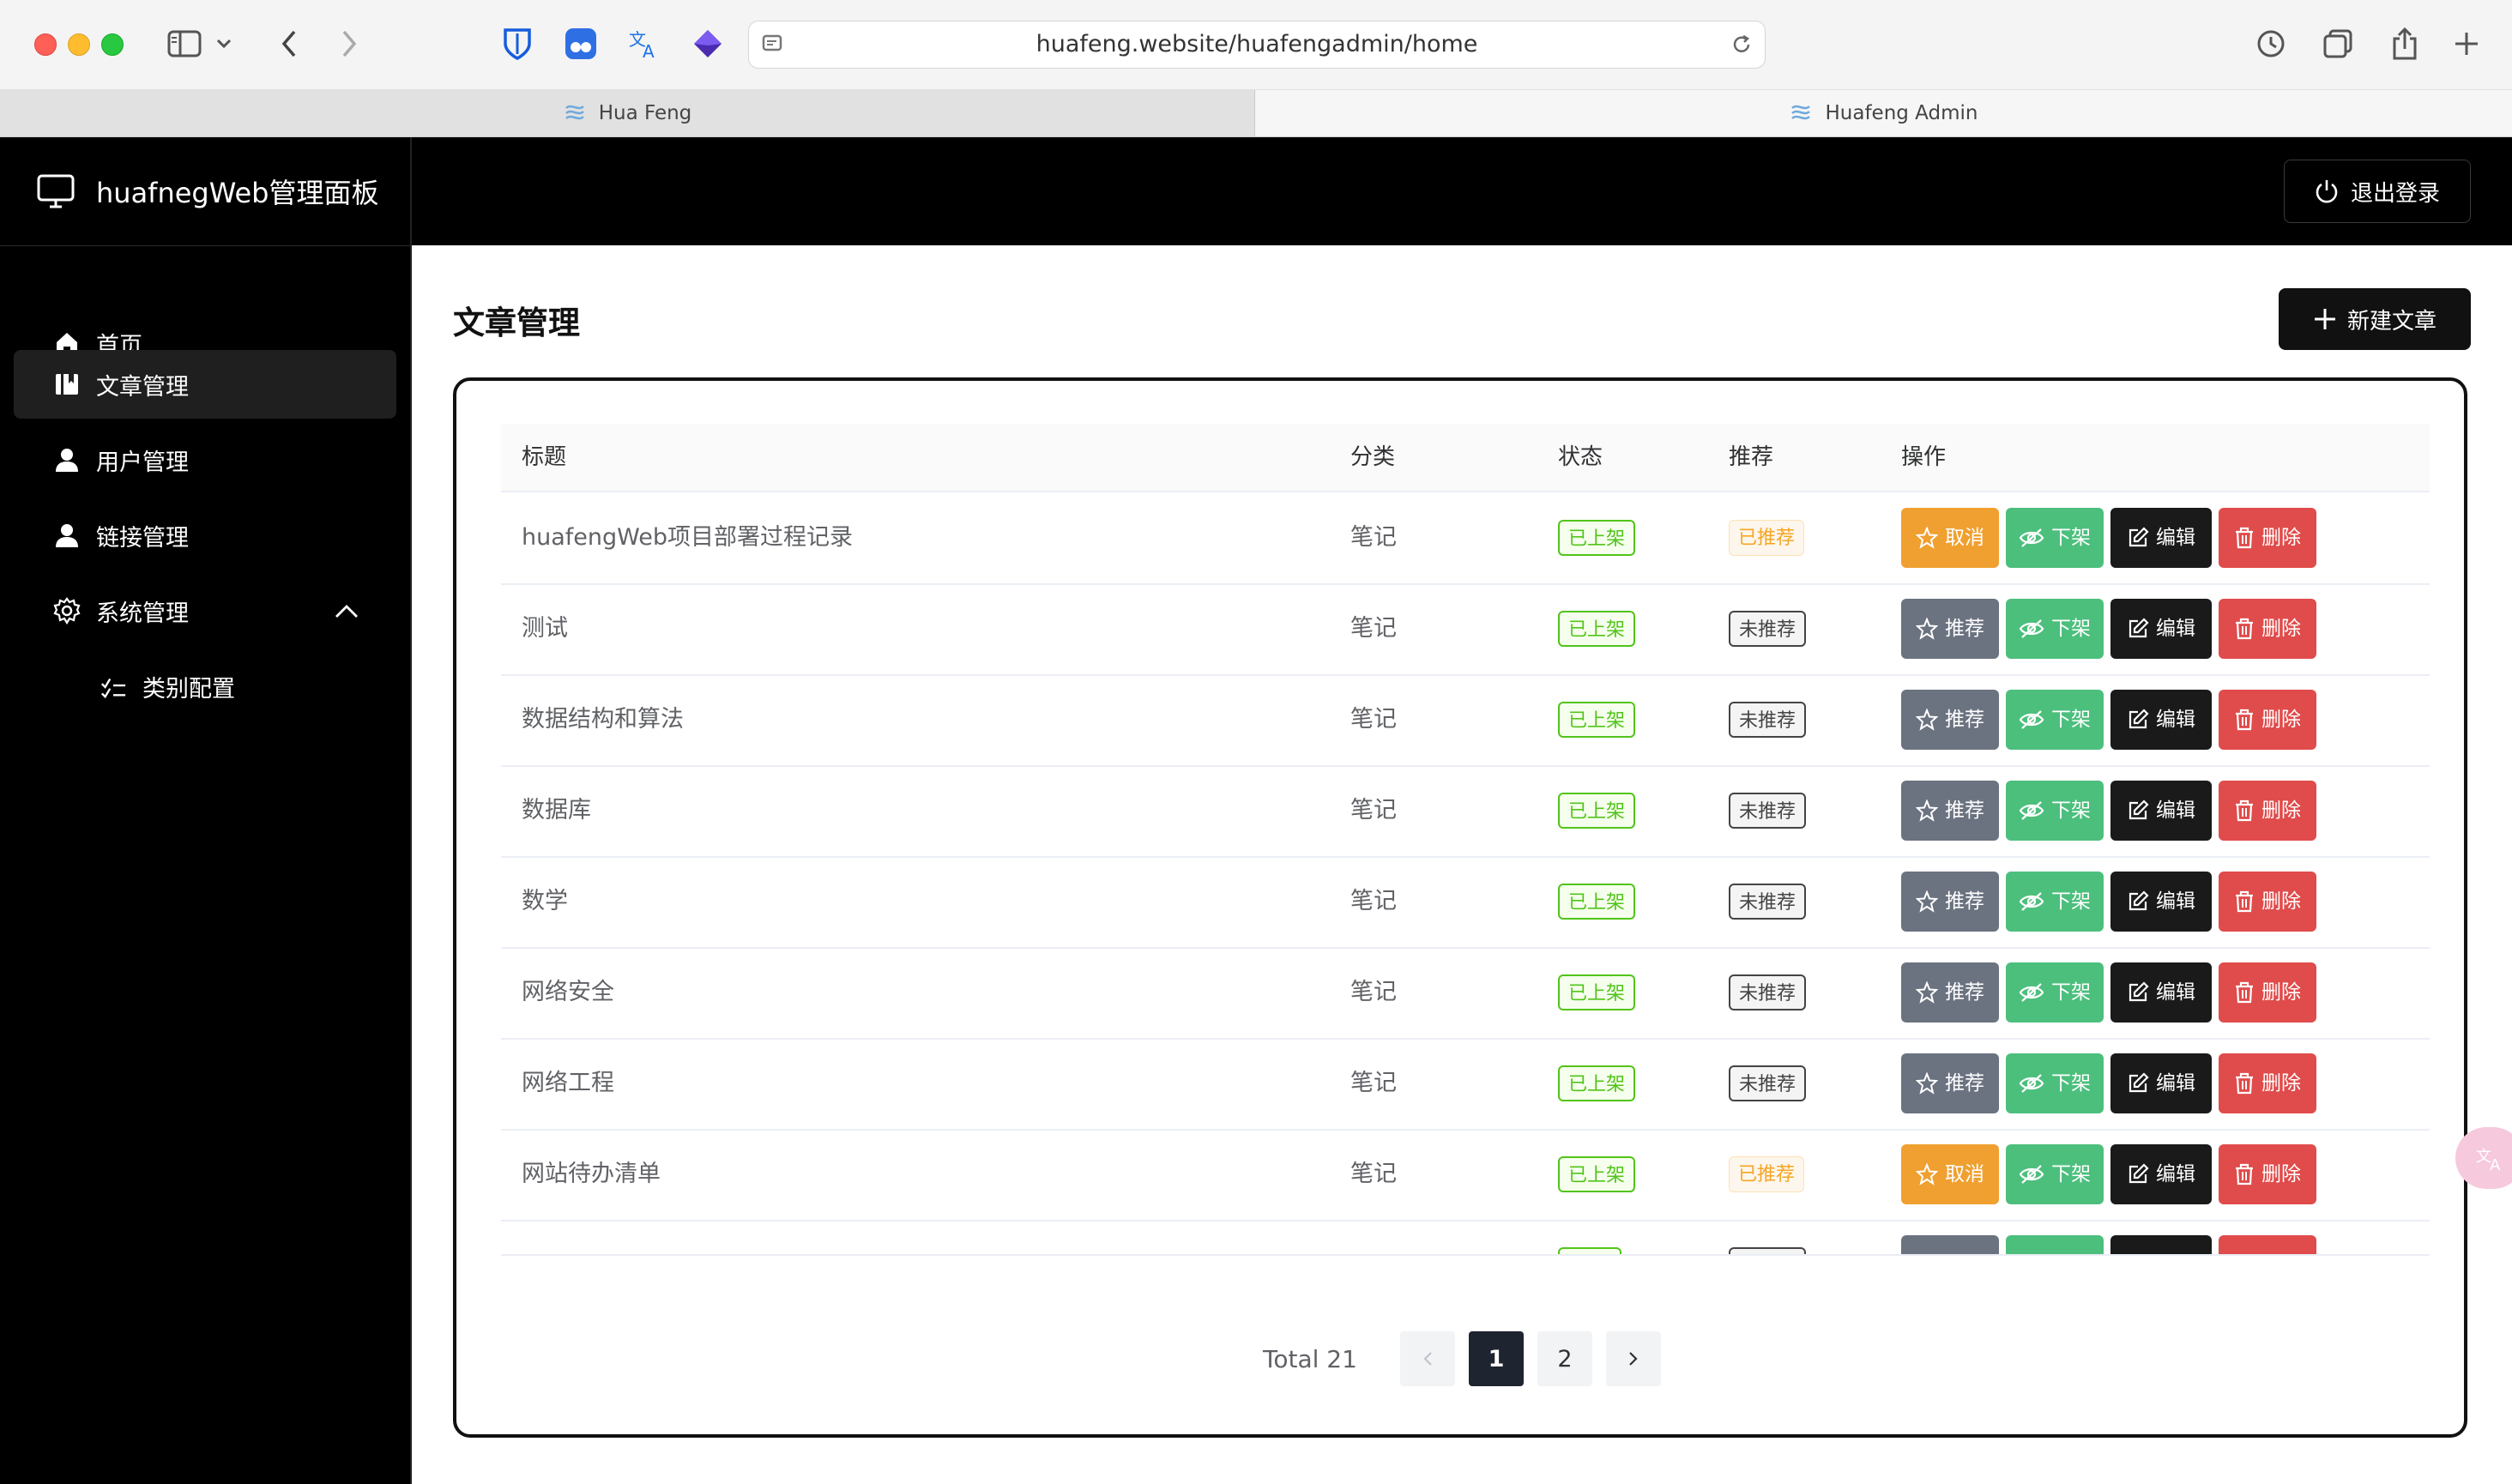 The width and height of the screenshot is (2512, 1484). Describe the element at coordinates (1465, 1175) in the screenshot. I see `table-row: 网站待办清单 笔记 已上架 已推荐 取消 下架 编辑 删除` at that location.